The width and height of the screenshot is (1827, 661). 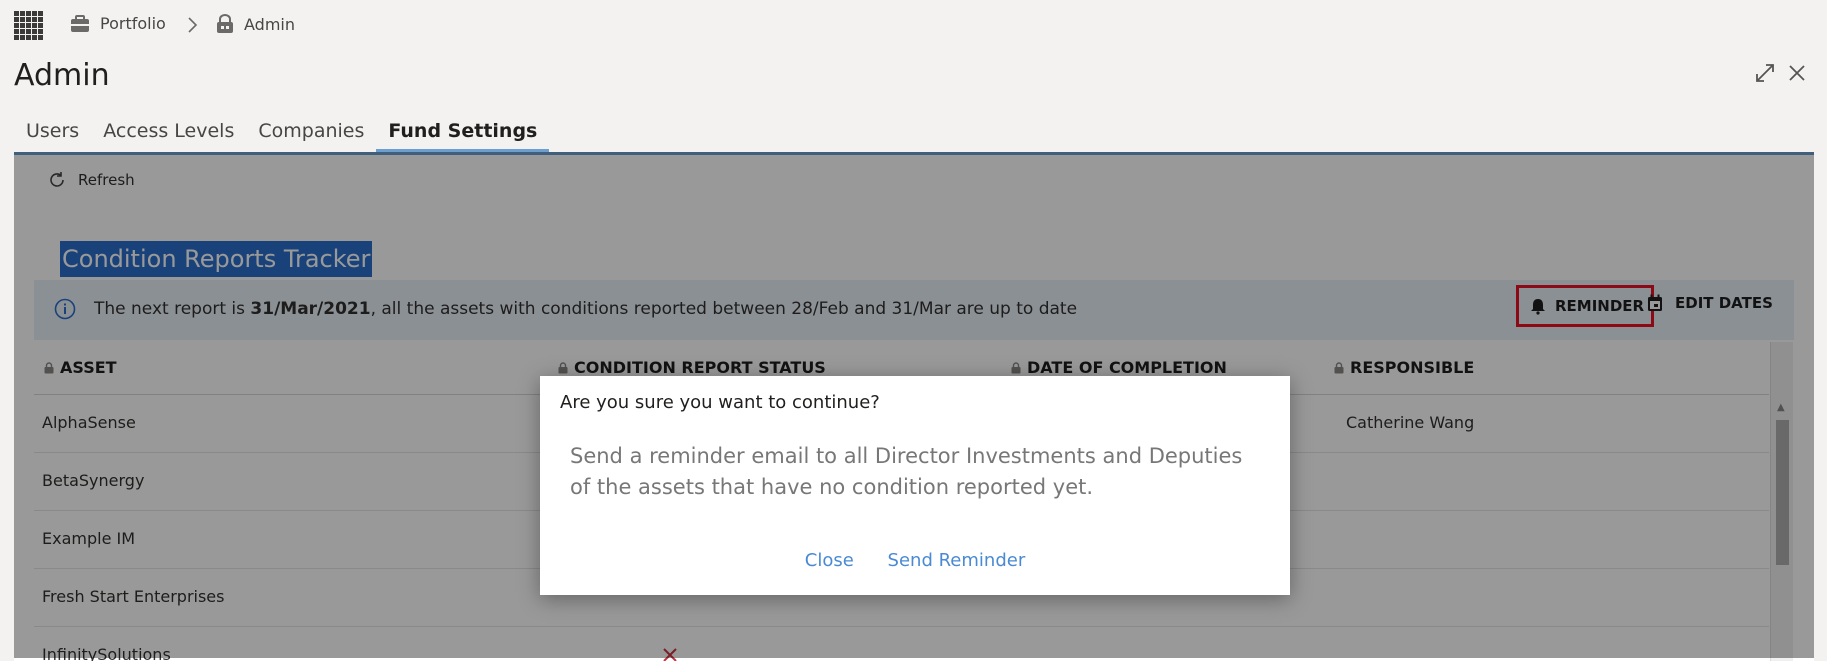 I want to click on send-reminder-button: Send Reminder, so click(x=957, y=560).